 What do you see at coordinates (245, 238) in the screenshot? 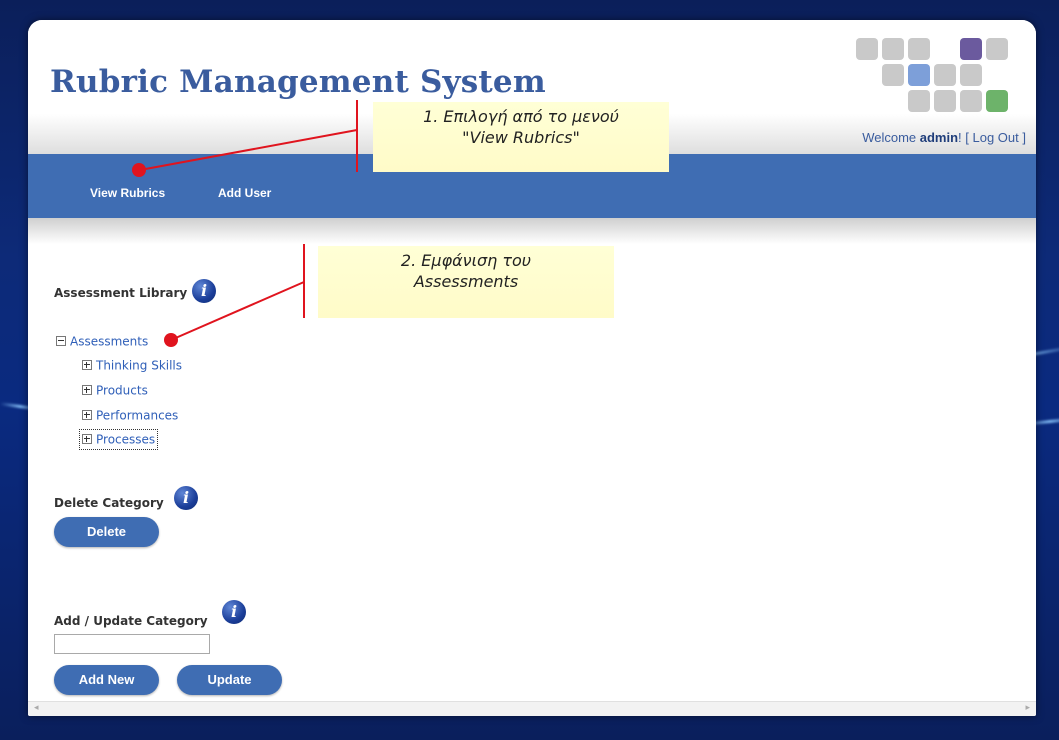
I see `annotation-pointers` at bounding box center [245, 238].